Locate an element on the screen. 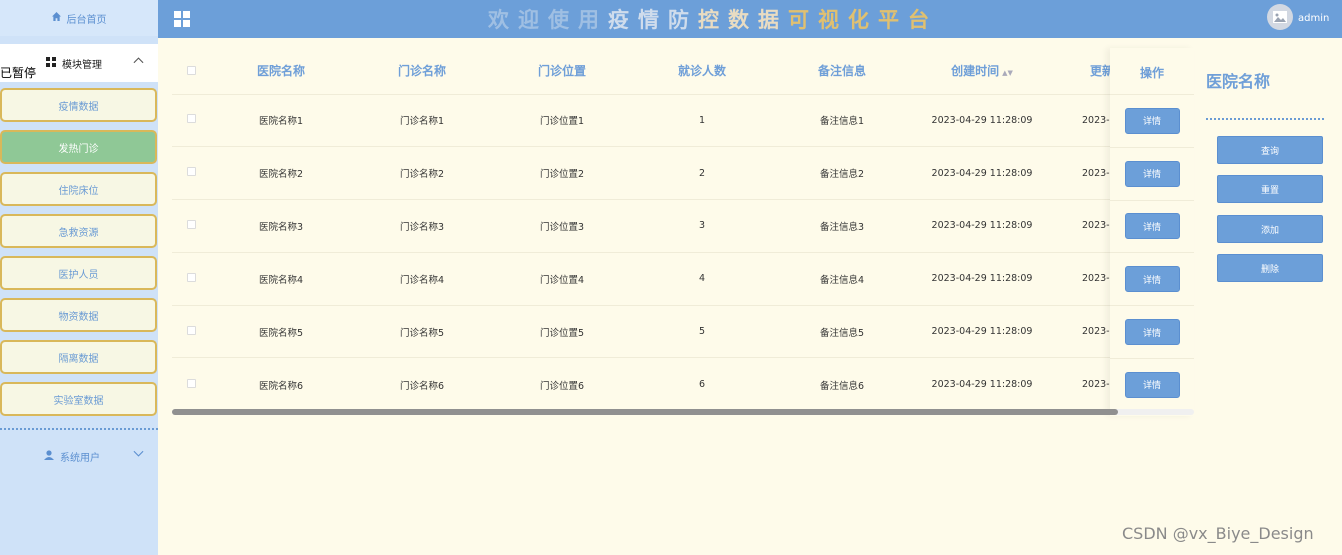 Image resolution: width=1342 pixels, height=555 pixels. avatar is located at coordinates (1280, 17).